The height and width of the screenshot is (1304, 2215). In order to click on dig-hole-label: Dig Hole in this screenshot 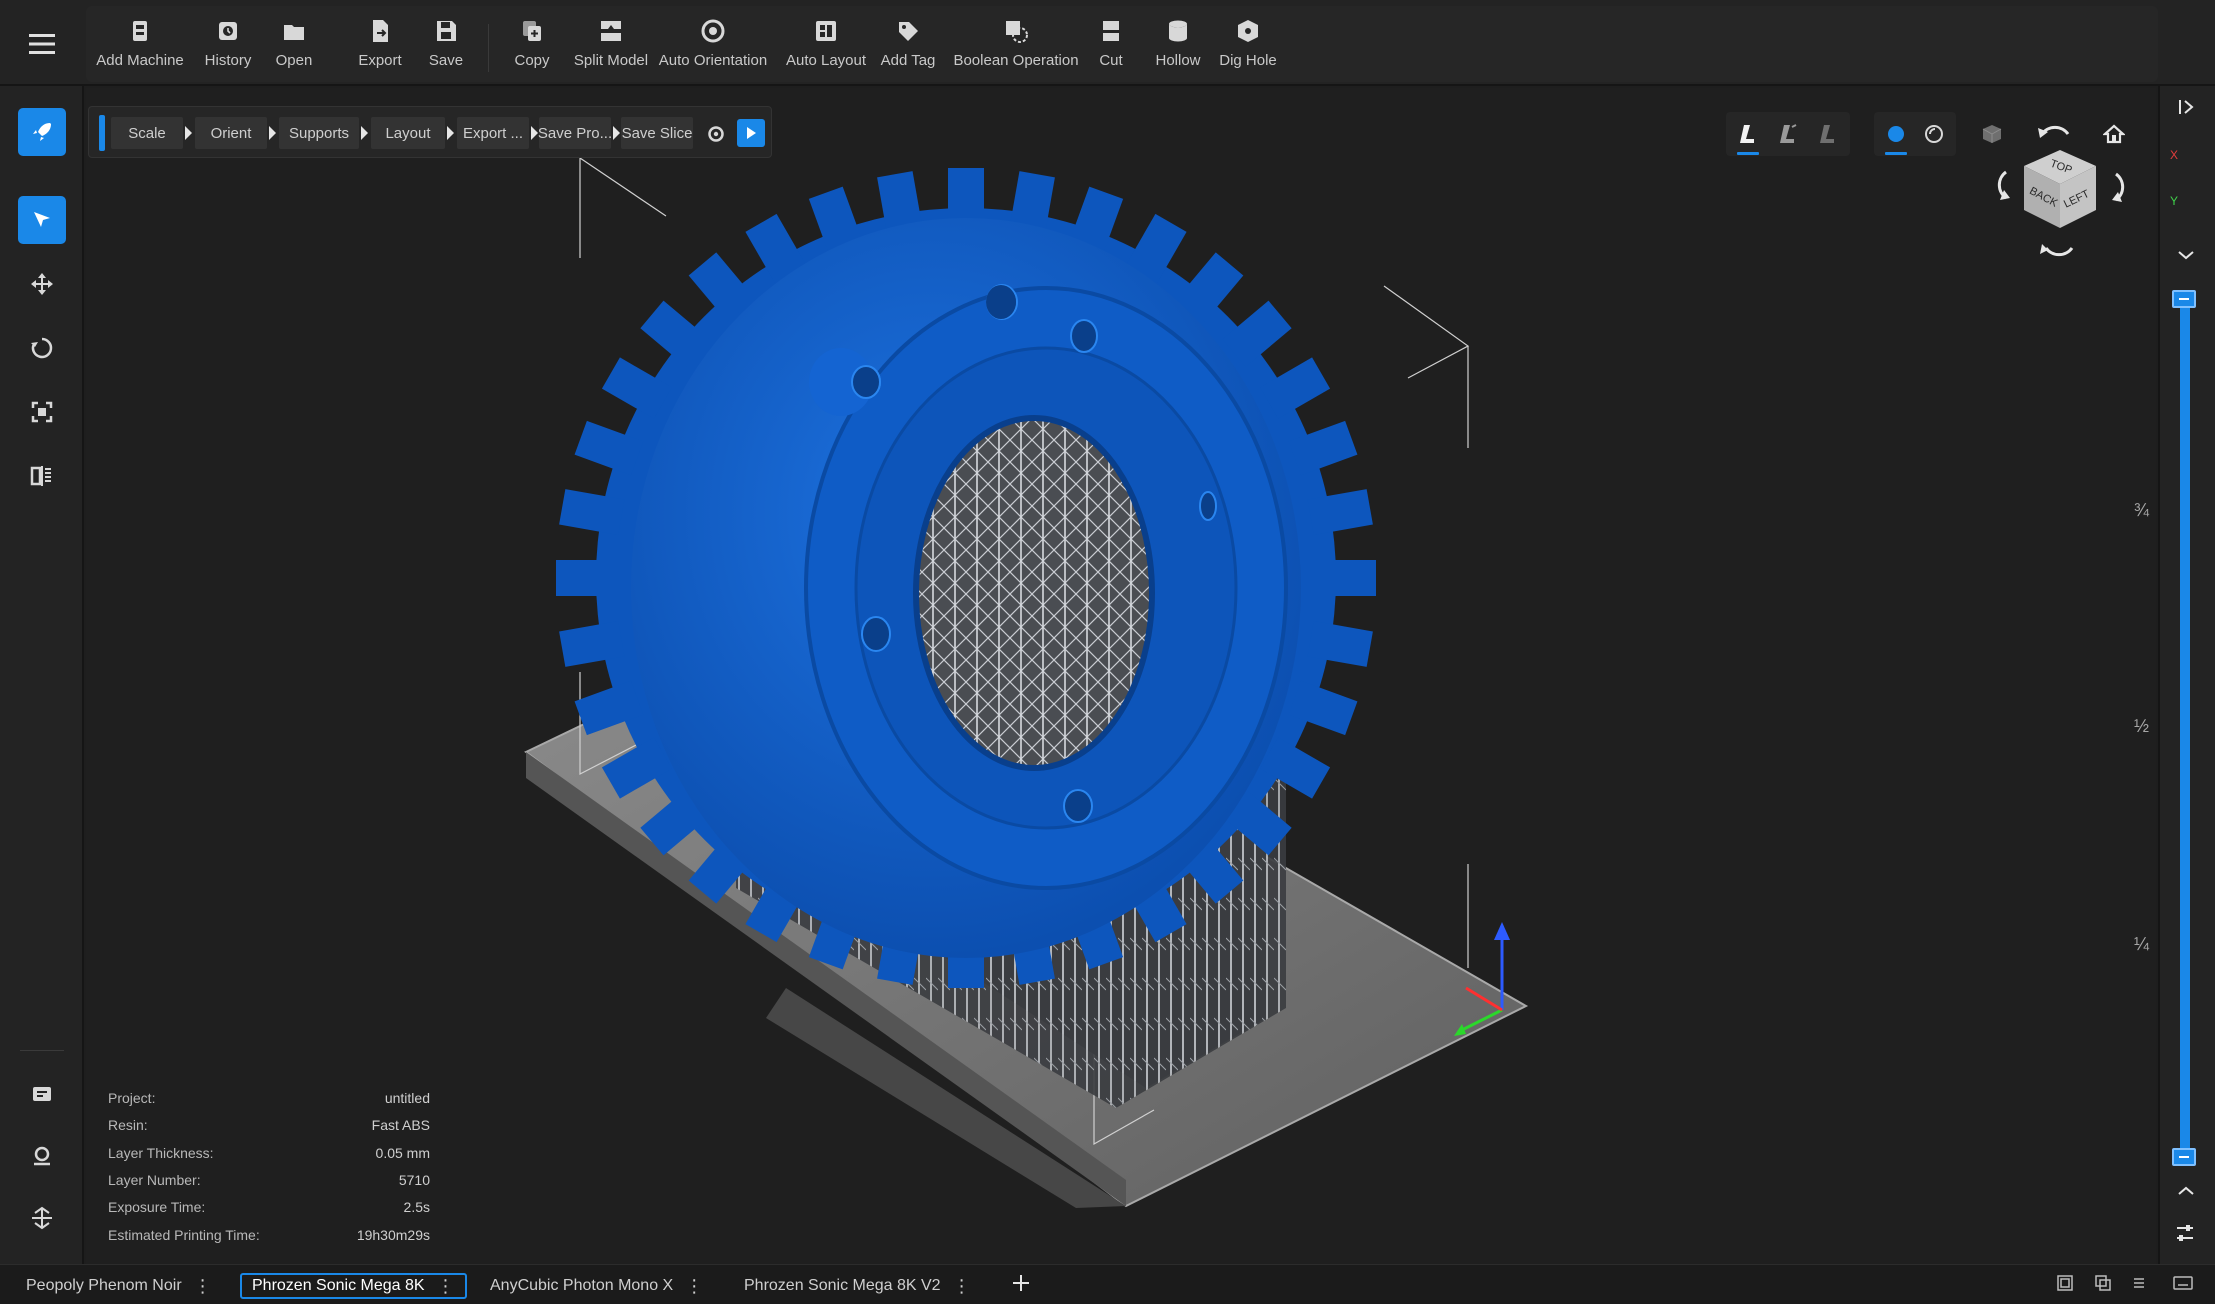, I will do `click(1248, 60)`.